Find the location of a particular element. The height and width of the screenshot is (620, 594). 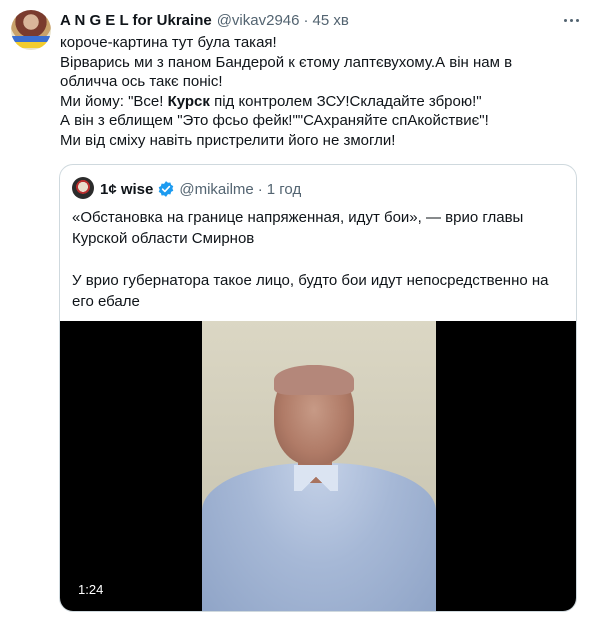

more-options-button is located at coordinates (571, 20).